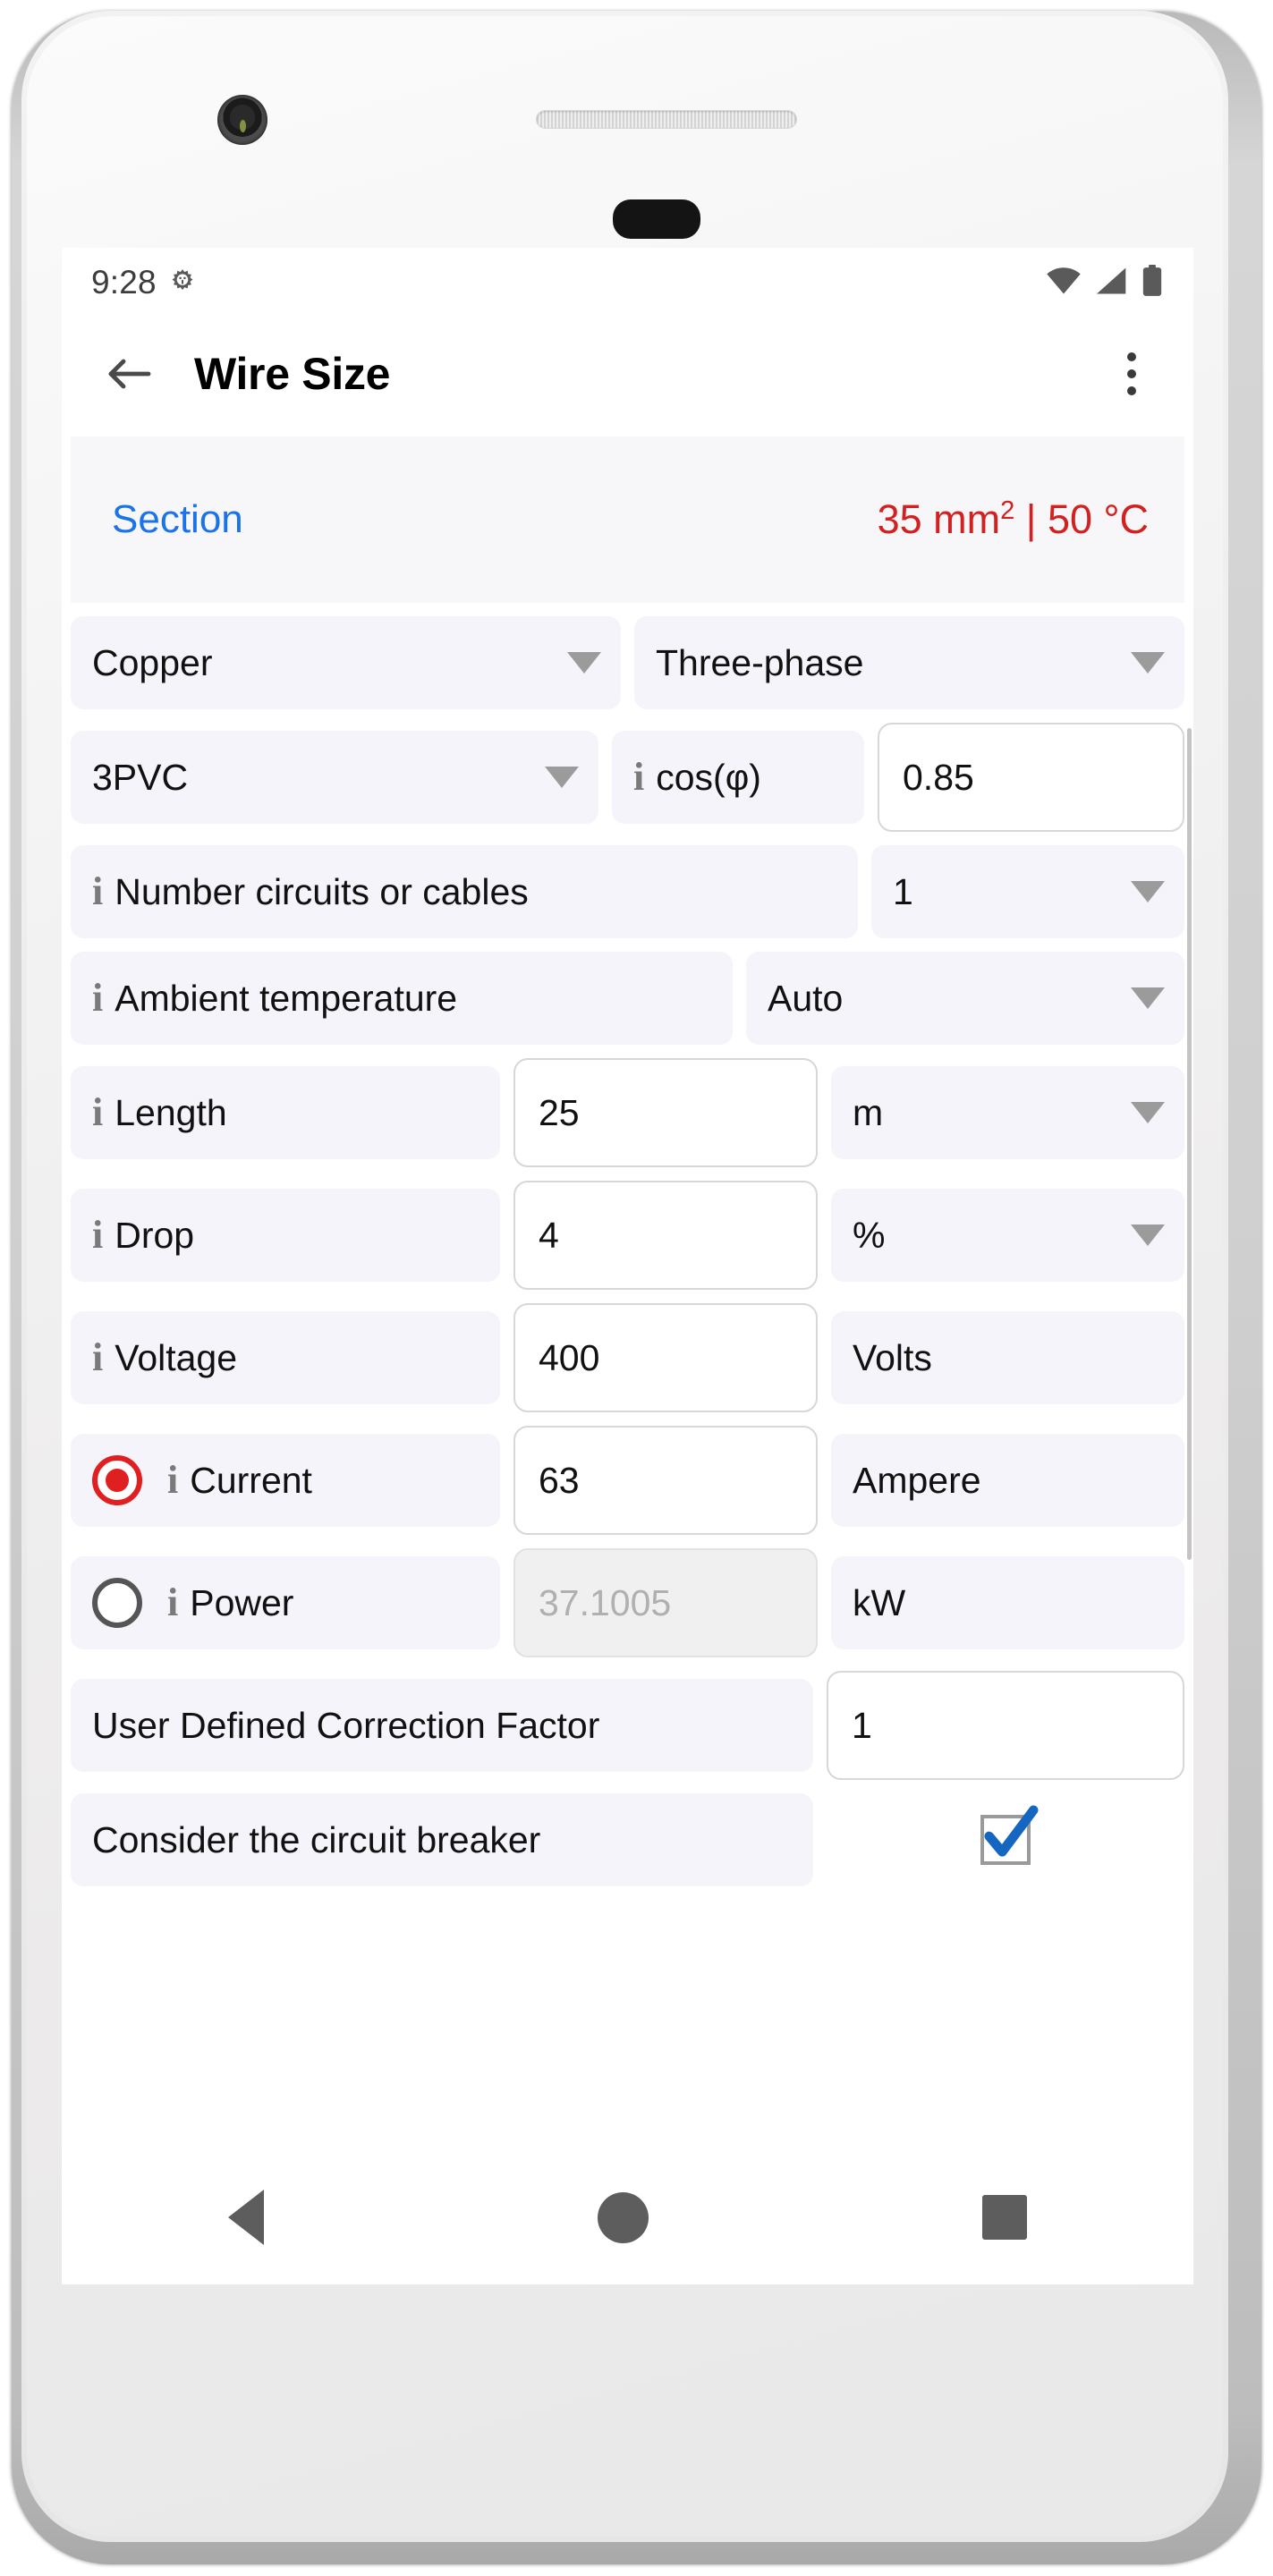 The height and width of the screenshot is (2576, 1273). What do you see at coordinates (286, 998) in the screenshot?
I see `ambient-label: Ambient temperature` at bounding box center [286, 998].